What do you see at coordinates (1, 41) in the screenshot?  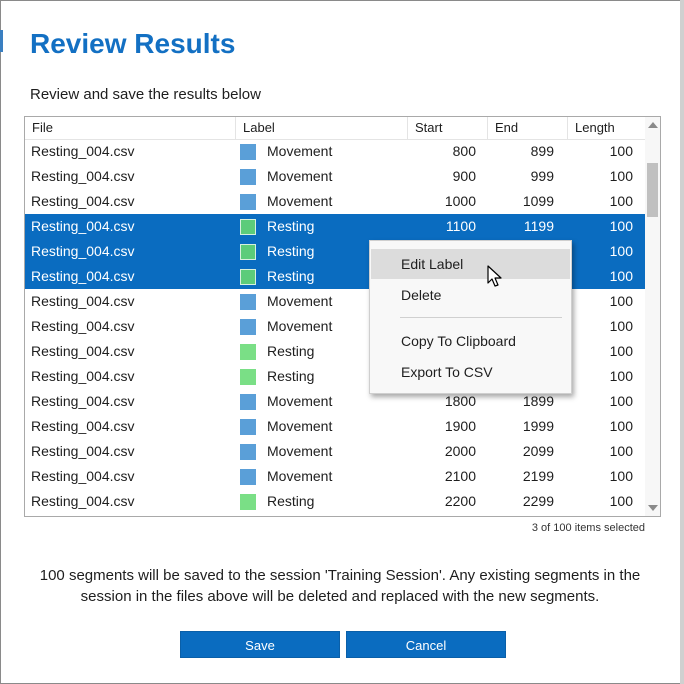 I see `background-window-accent` at bounding box center [1, 41].